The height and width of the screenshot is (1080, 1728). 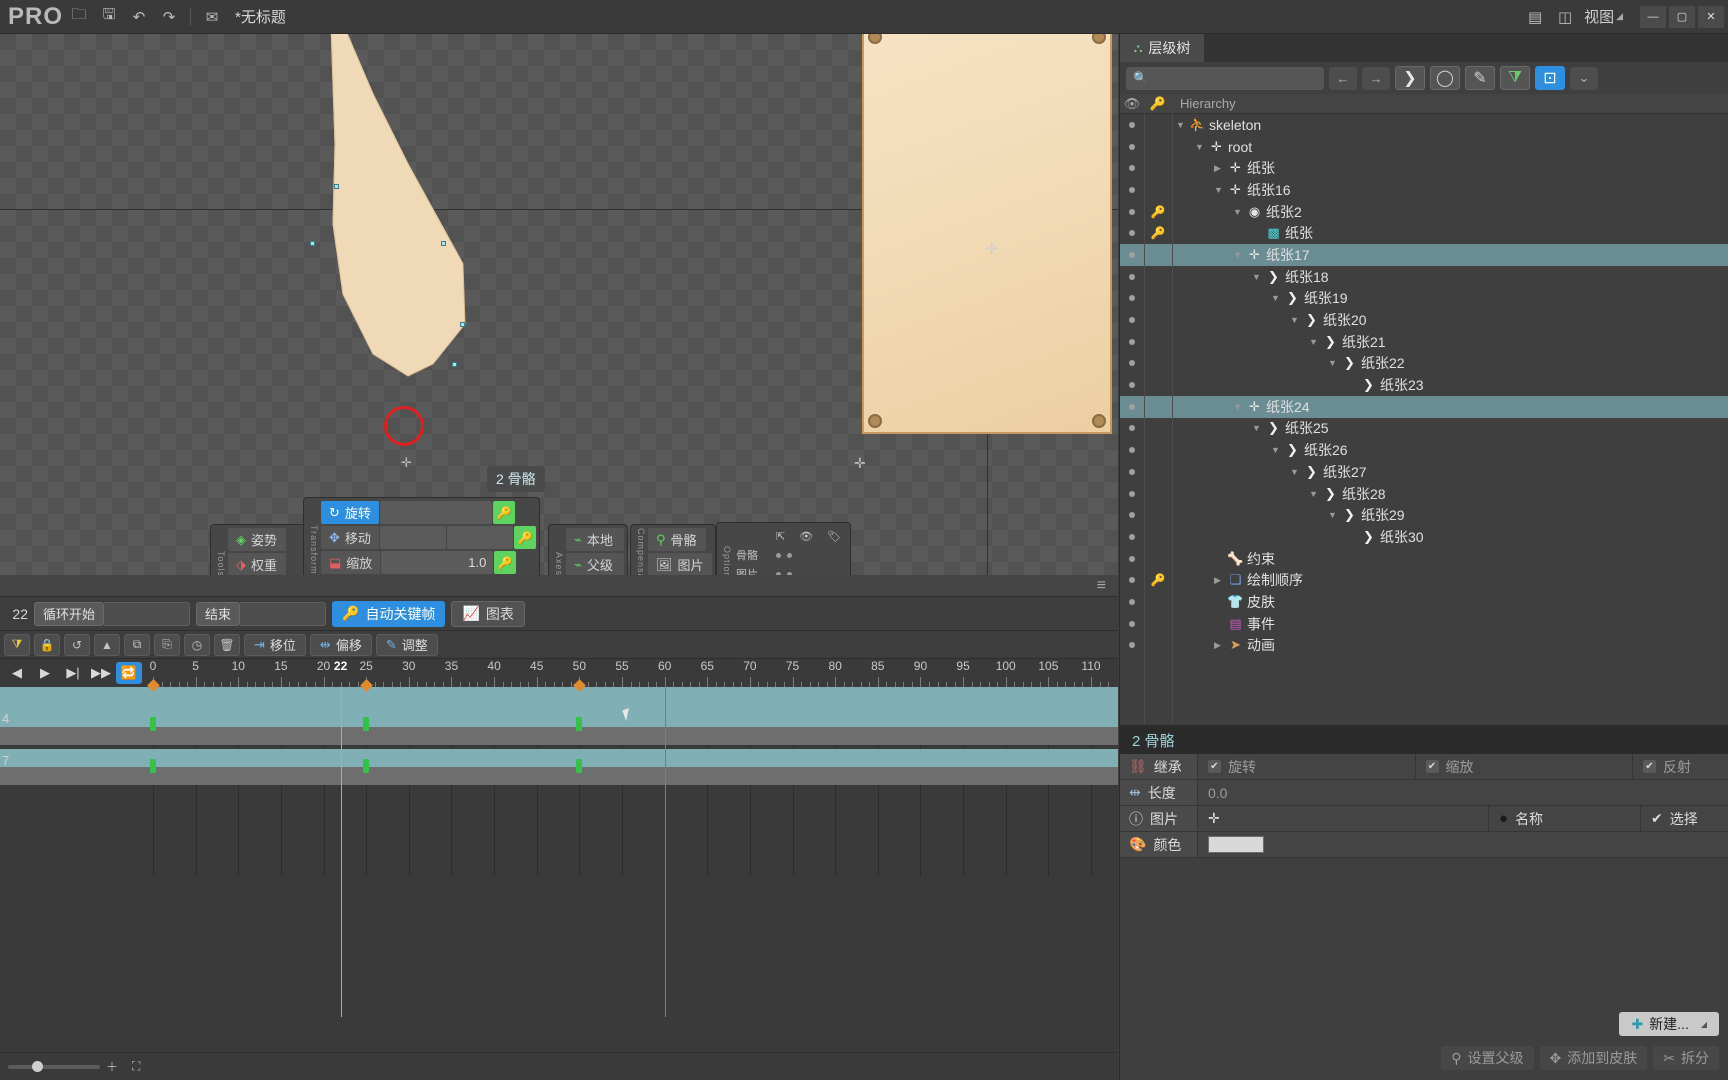 I want to click on auto-key-button: 🔑 自动关键帧, so click(x=389, y=613).